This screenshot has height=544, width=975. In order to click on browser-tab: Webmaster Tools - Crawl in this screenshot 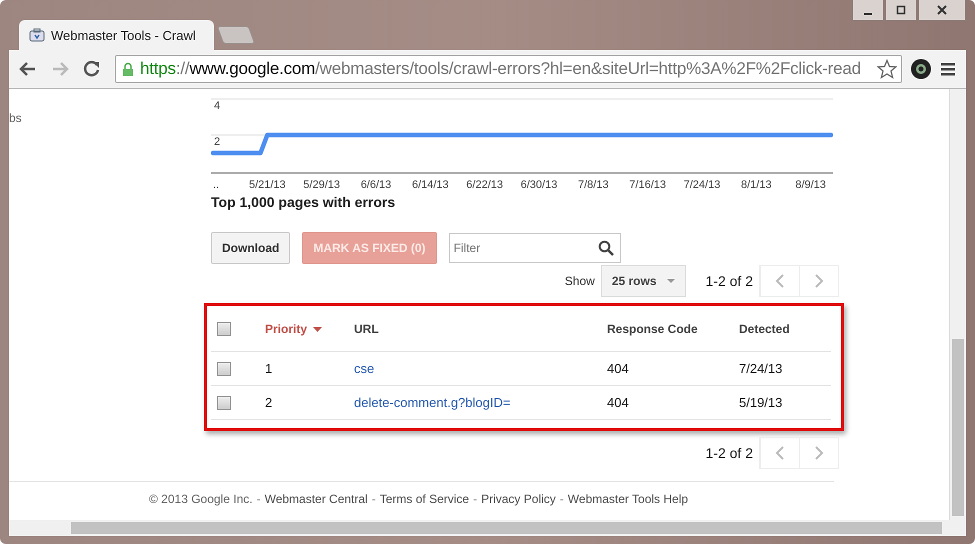, I will do `click(116, 35)`.